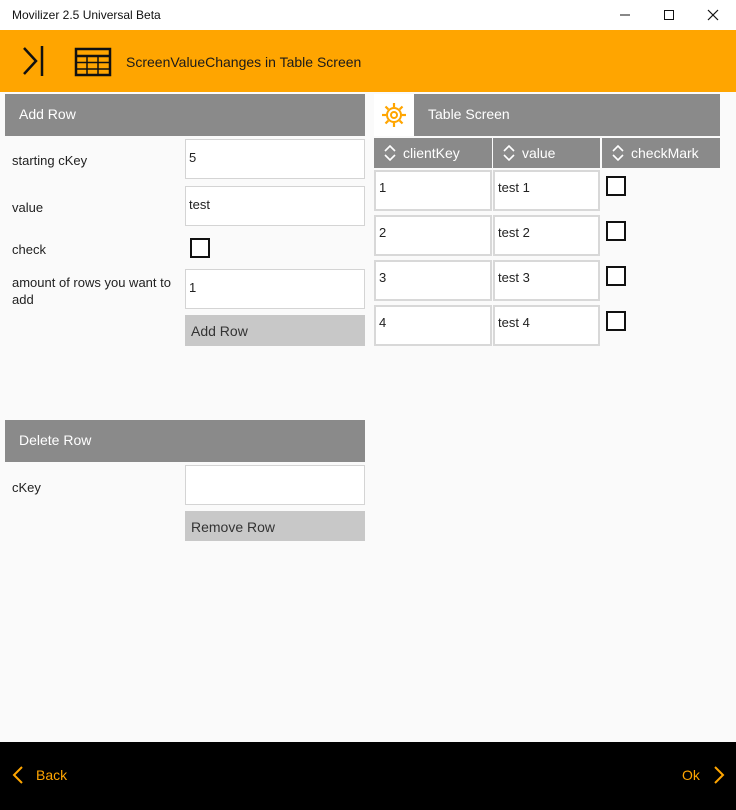  I want to click on maximize-icon, so click(669, 15).